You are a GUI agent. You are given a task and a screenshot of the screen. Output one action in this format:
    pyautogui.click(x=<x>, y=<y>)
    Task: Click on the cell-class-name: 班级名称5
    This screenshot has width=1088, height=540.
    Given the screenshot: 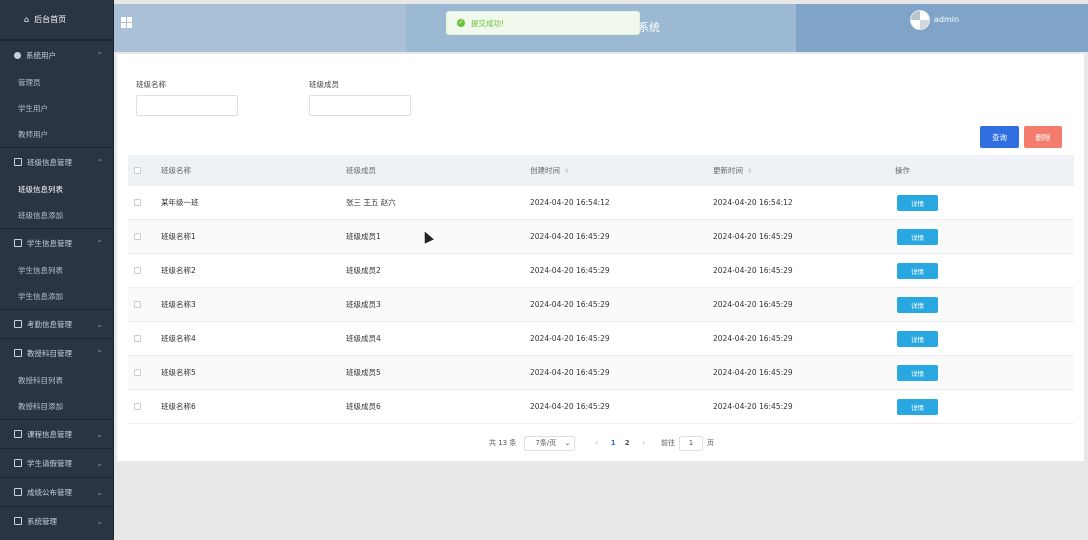 What is the action you would take?
    pyautogui.click(x=178, y=372)
    